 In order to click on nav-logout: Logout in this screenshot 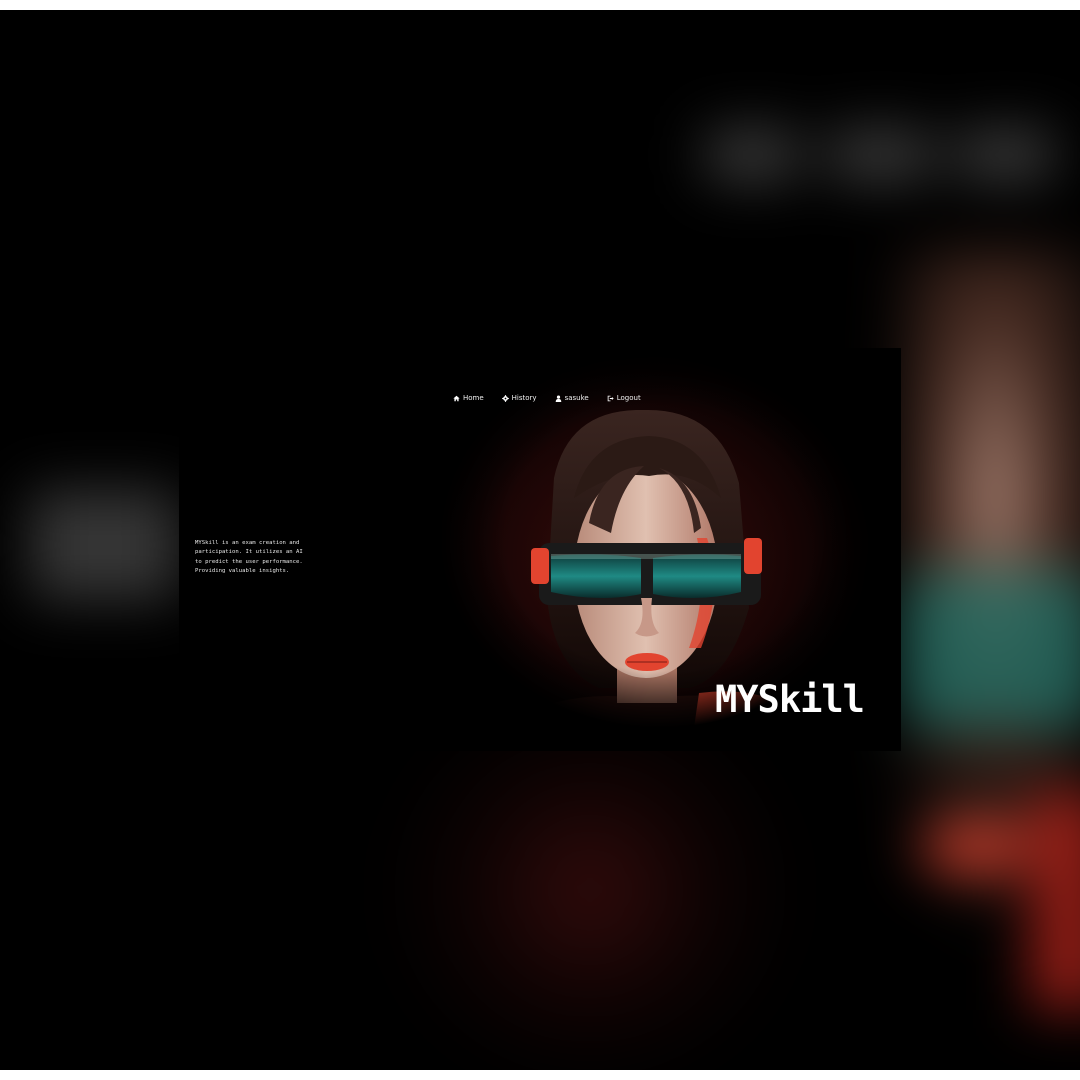, I will do `click(624, 398)`.